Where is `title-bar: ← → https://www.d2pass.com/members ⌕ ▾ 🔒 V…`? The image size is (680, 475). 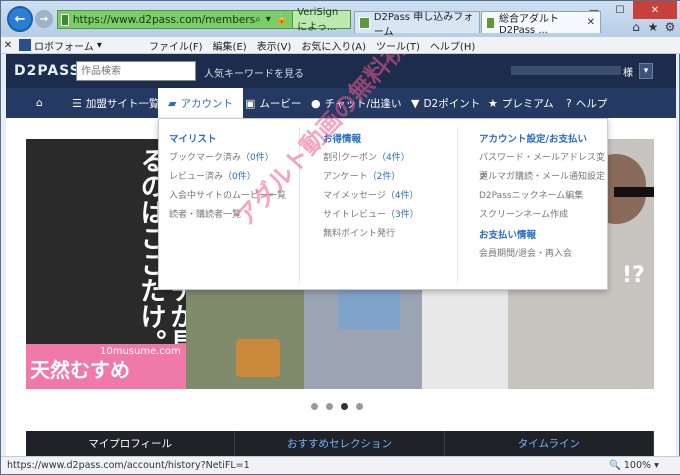
title-bar: ← → https://www.d2pass.com/members ⌕ ▾ 🔒 V… is located at coordinates (340, 19).